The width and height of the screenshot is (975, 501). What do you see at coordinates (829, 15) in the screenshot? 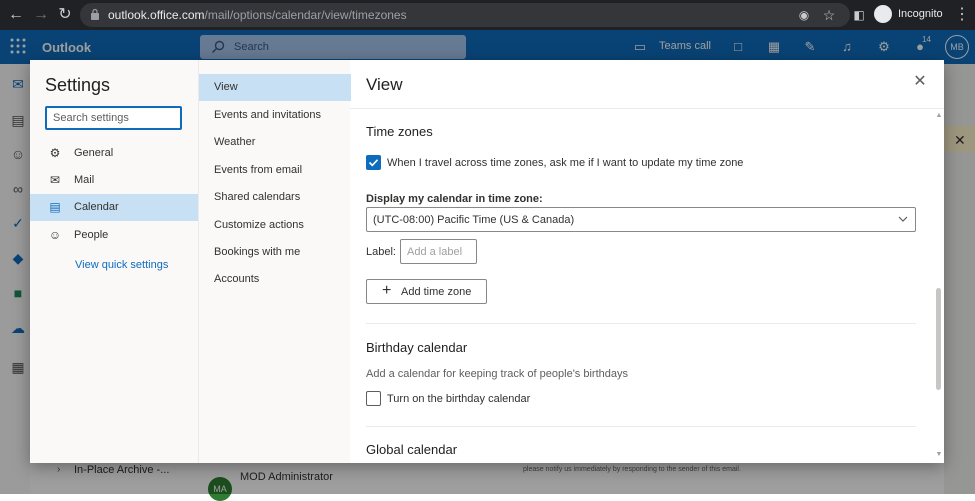
I see `star-icon: ☆` at bounding box center [829, 15].